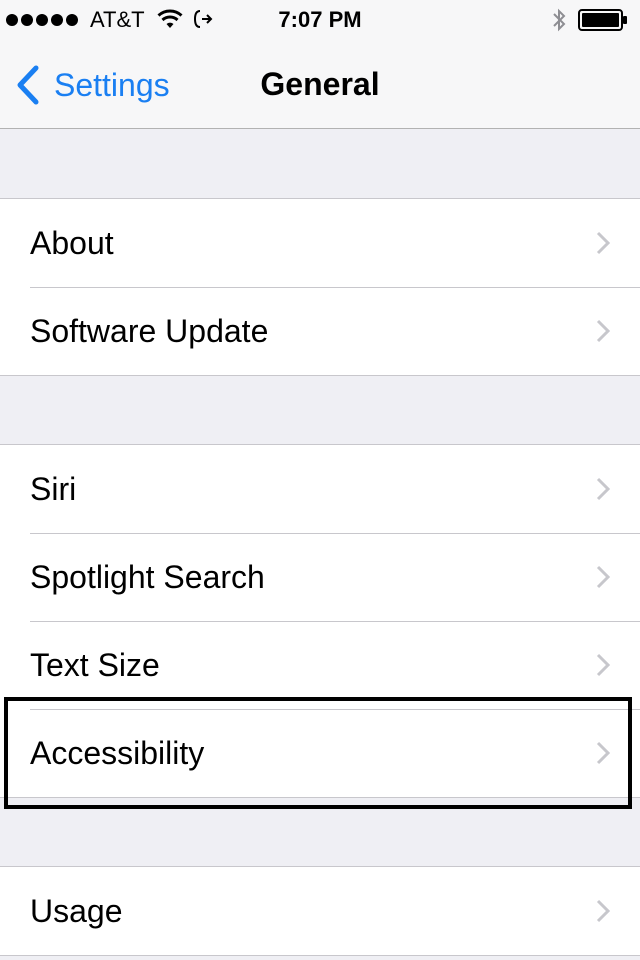 The width and height of the screenshot is (640, 960). I want to click on settings-group-3: Usage, so click(320, 911).